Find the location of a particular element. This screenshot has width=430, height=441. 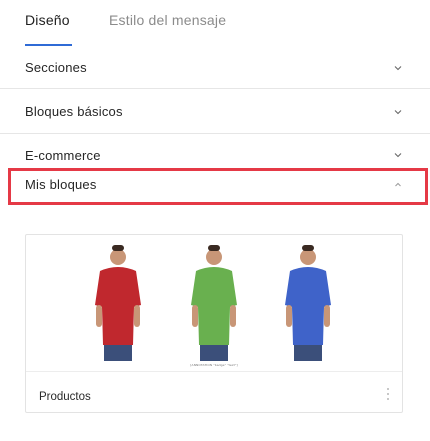

editor-tabs: Diseño Estilo del mensaje is located at coordinates (215, 23).